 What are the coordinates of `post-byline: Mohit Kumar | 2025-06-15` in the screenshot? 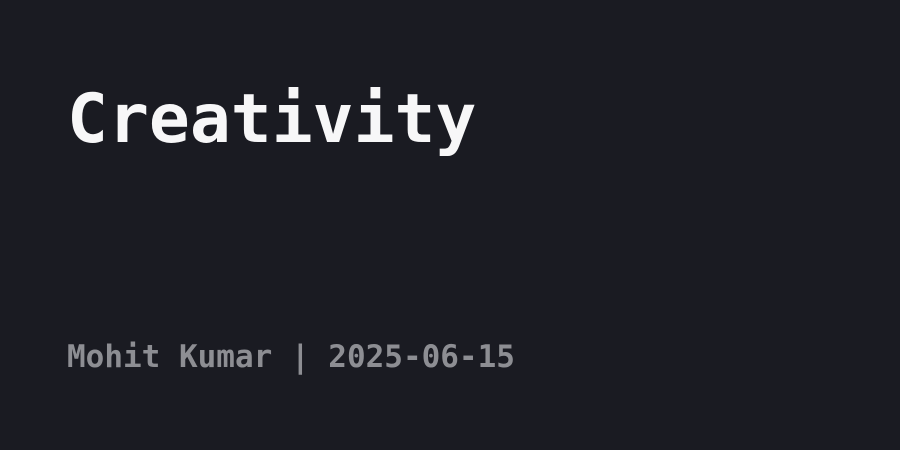 It's located at (291, 357).